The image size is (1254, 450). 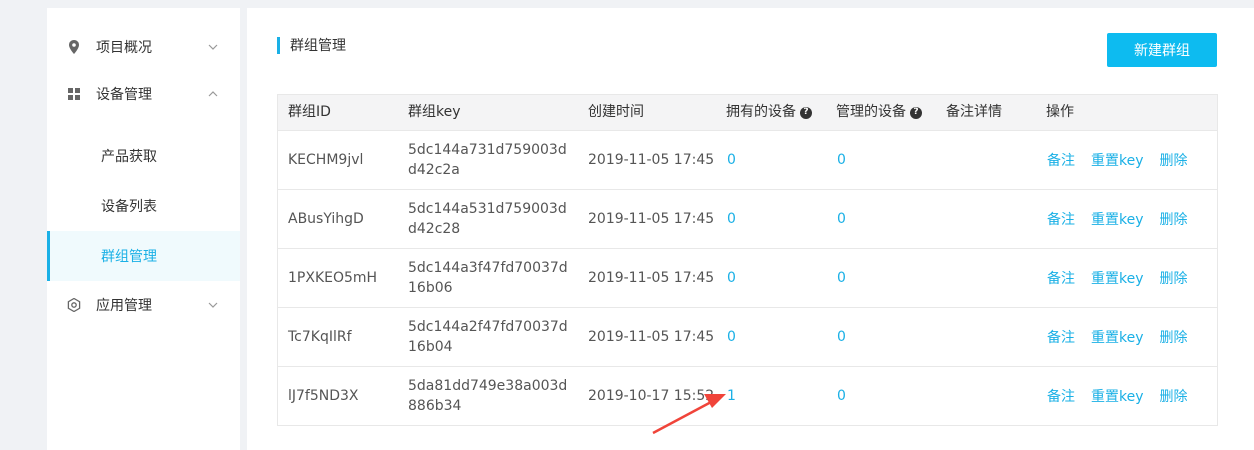 What do you see at coordinates (320, 337) in the screenshot?
I see `cell-group-id: Tc7KqIlRf` at bounding box center [320, 337].